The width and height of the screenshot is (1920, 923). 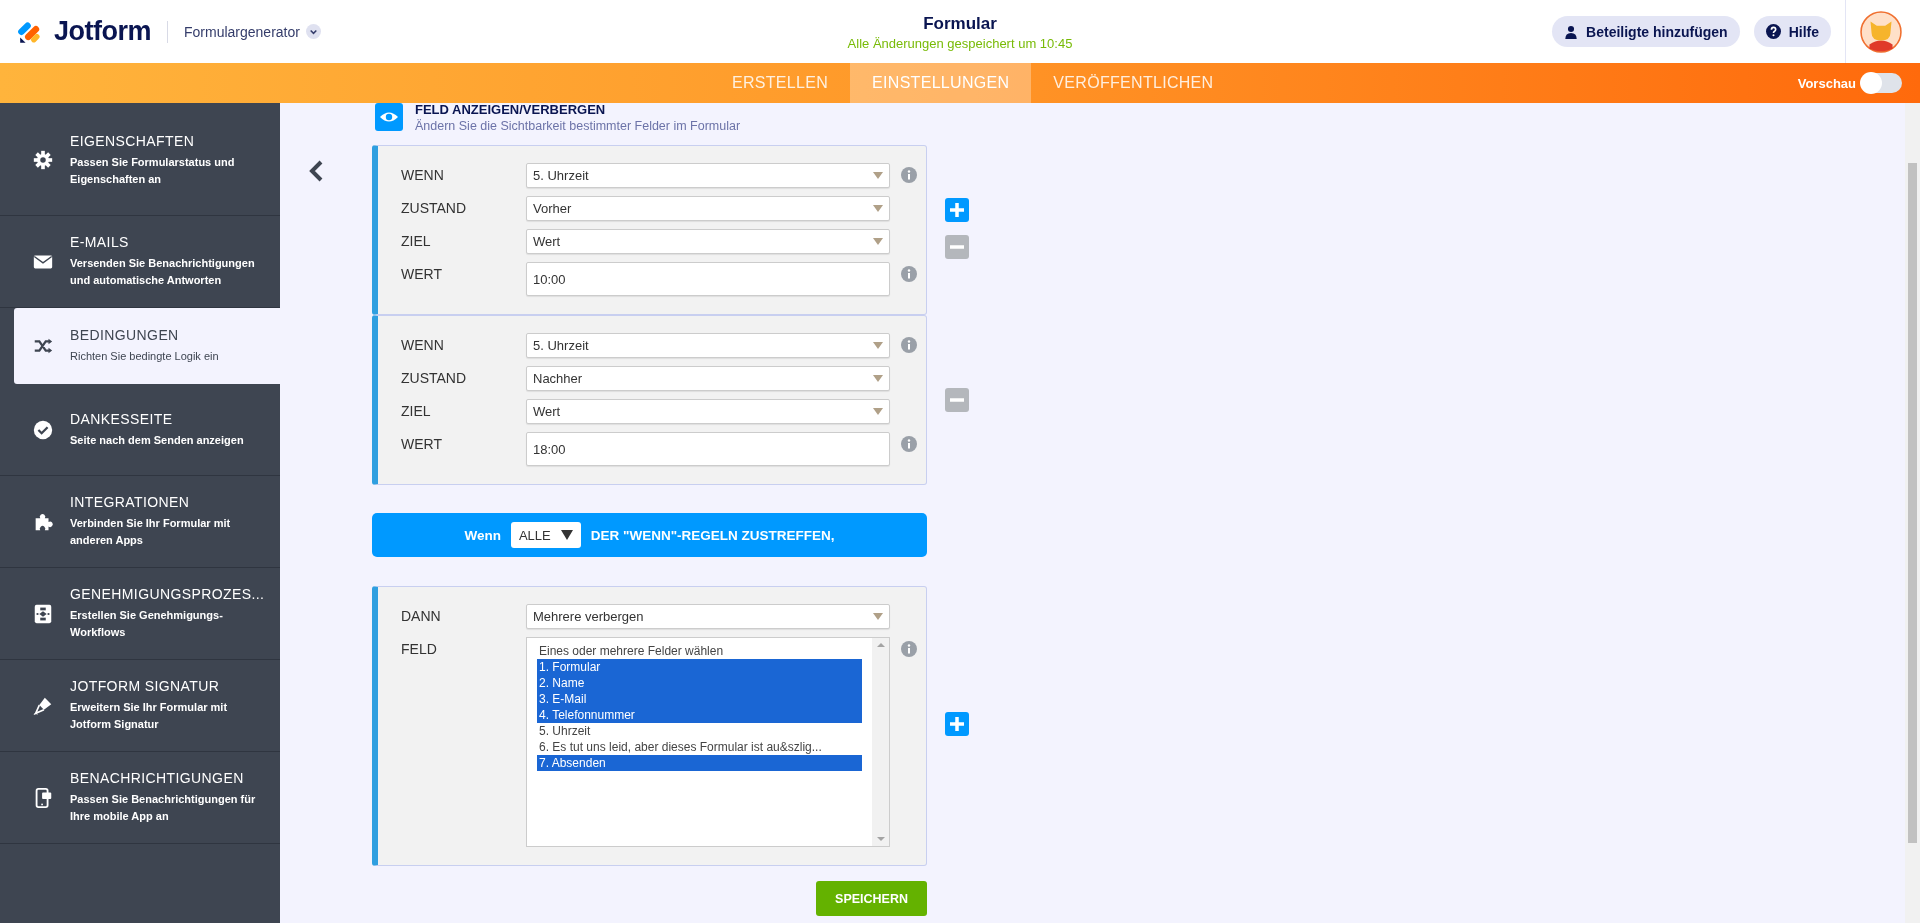 What do you see at coordinates (100, 242) in the screenshot?
I see `sidebar-item-title: E-MAILS` at bounding box center [100, 242].